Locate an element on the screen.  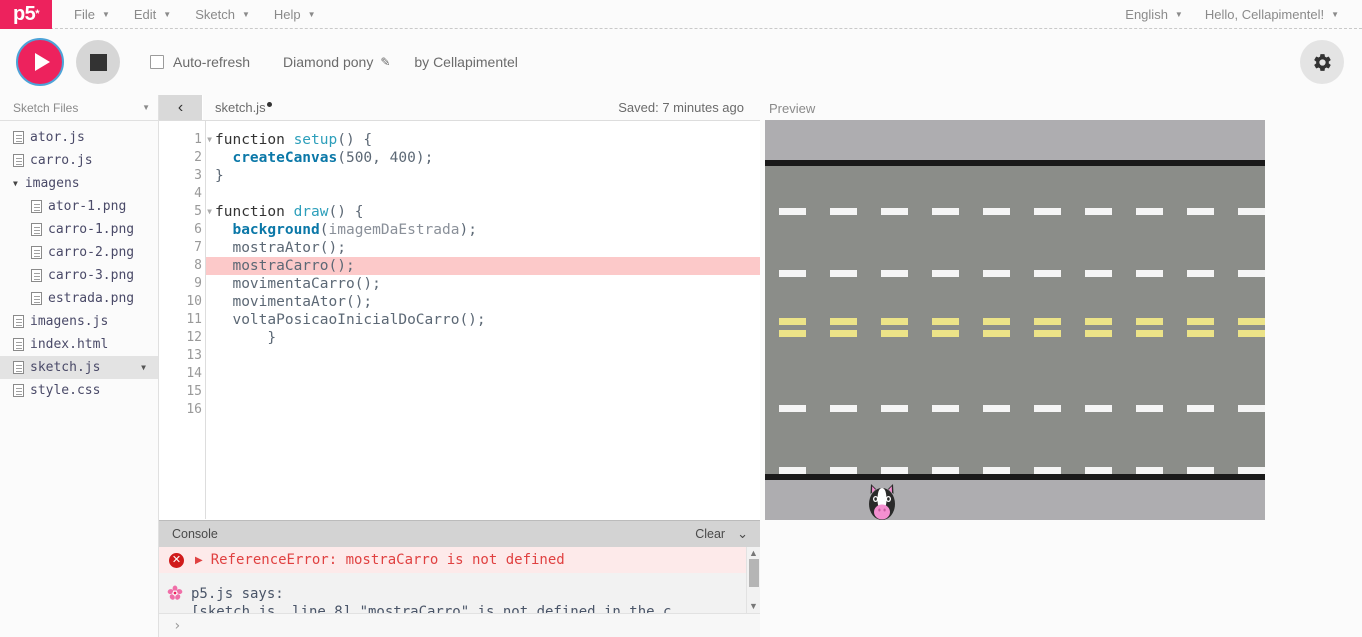
code-line-9: movimentaCarro(); is located at coordinates (483, 284).